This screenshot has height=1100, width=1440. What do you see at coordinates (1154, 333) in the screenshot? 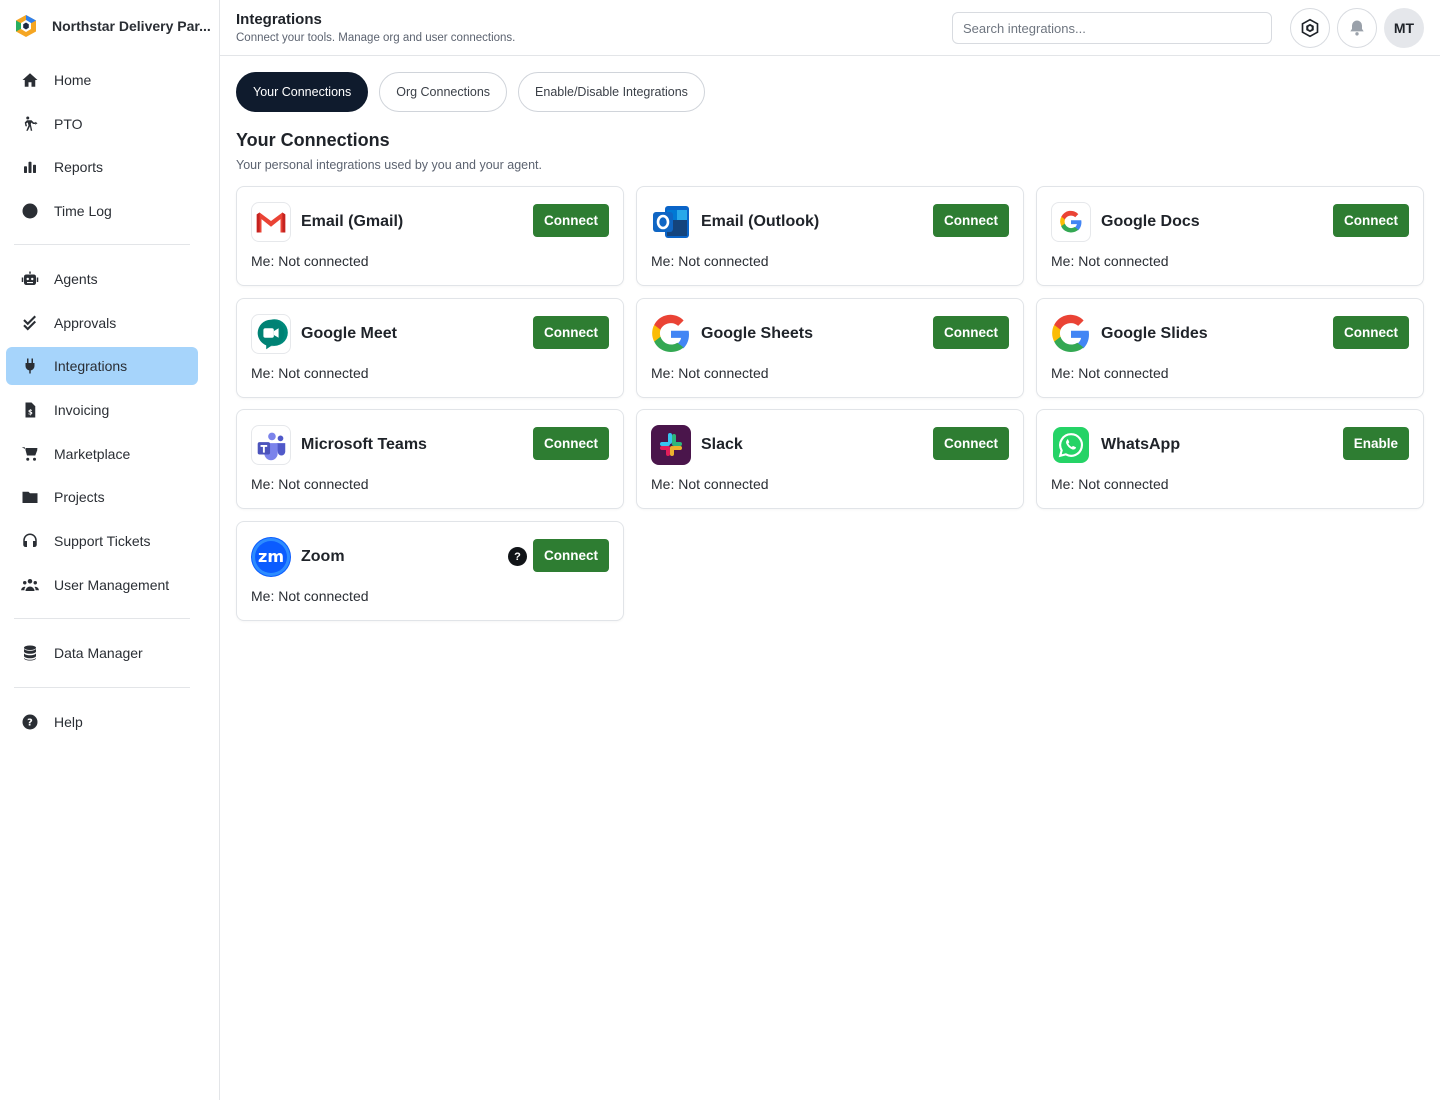
I see `integration-name: Google Slides` at bounding box center [1154, 333].